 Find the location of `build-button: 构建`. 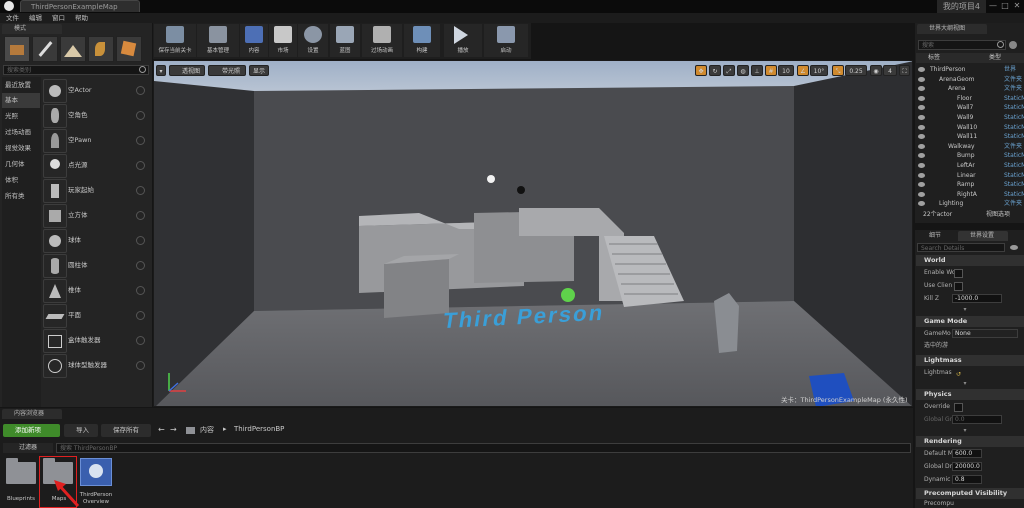

build-button: 构建 is located at coordinates (422, 40).